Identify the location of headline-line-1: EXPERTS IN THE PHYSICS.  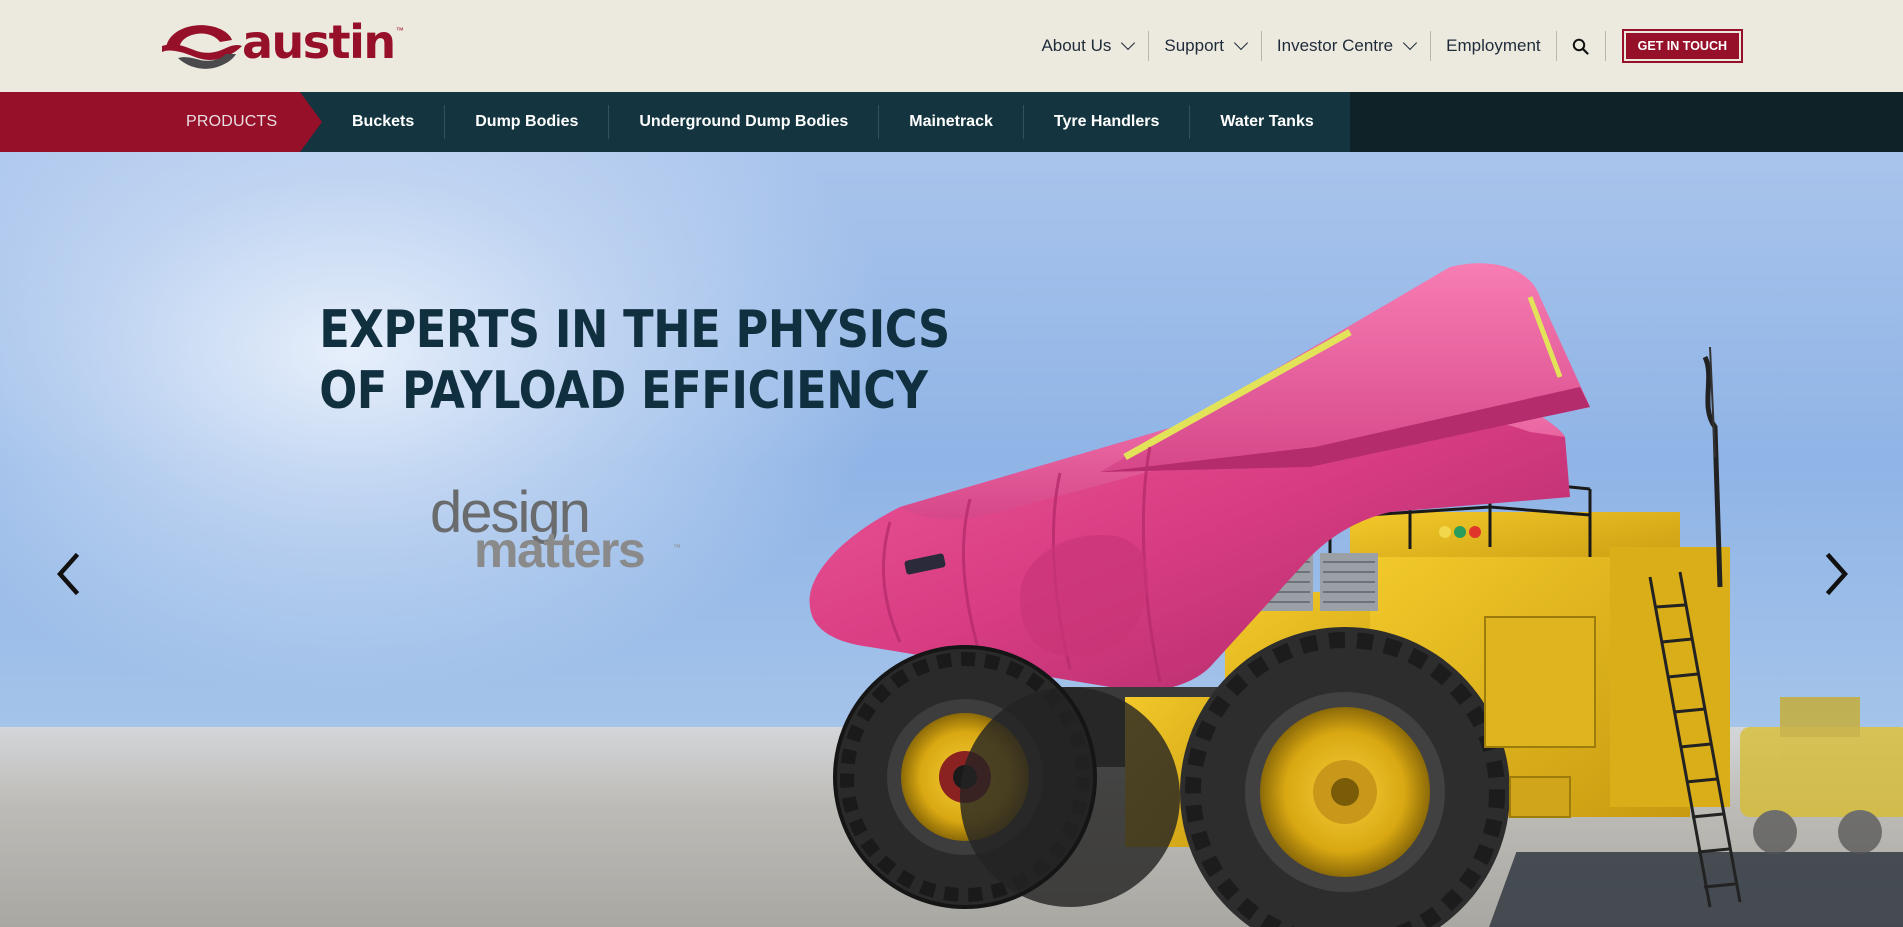
(634, 330).